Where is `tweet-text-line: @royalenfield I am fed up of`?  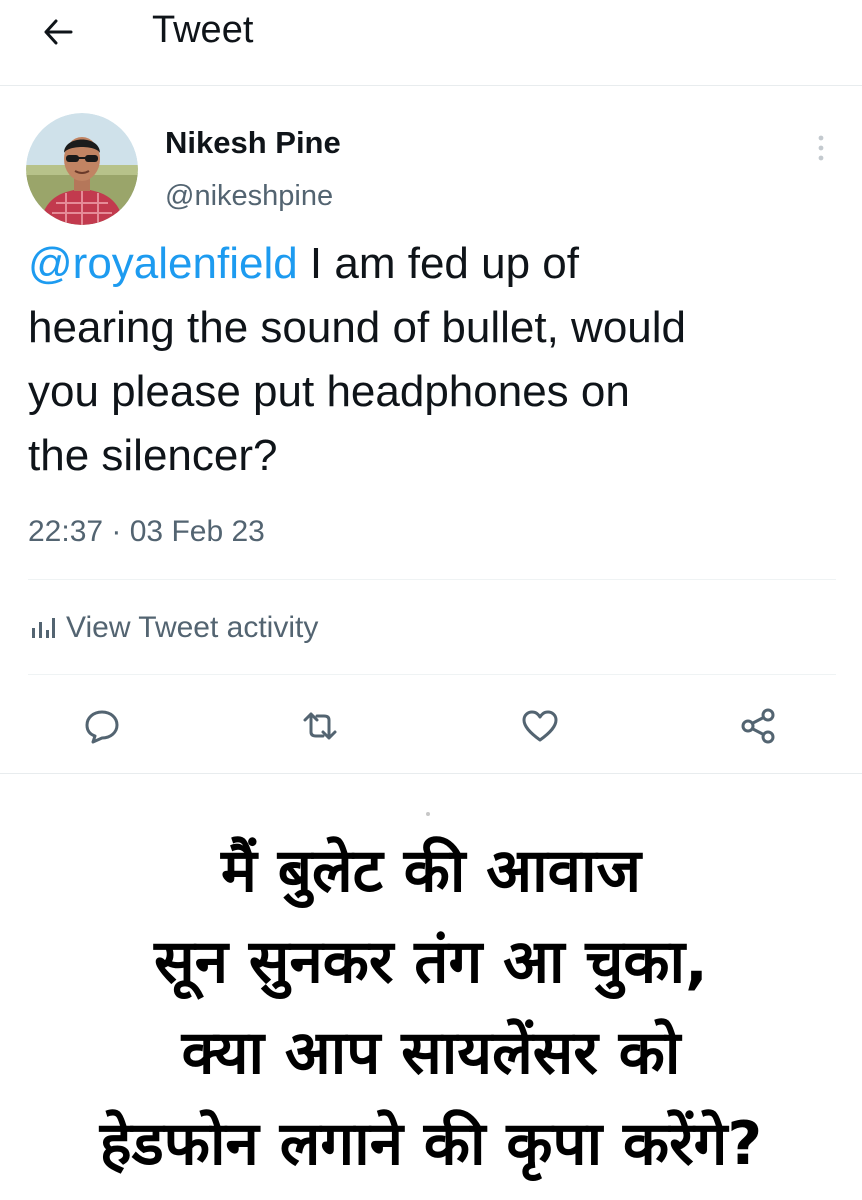
tweet-text-line: @royalenfield I am fed up of is located at coordinates (438, 264).